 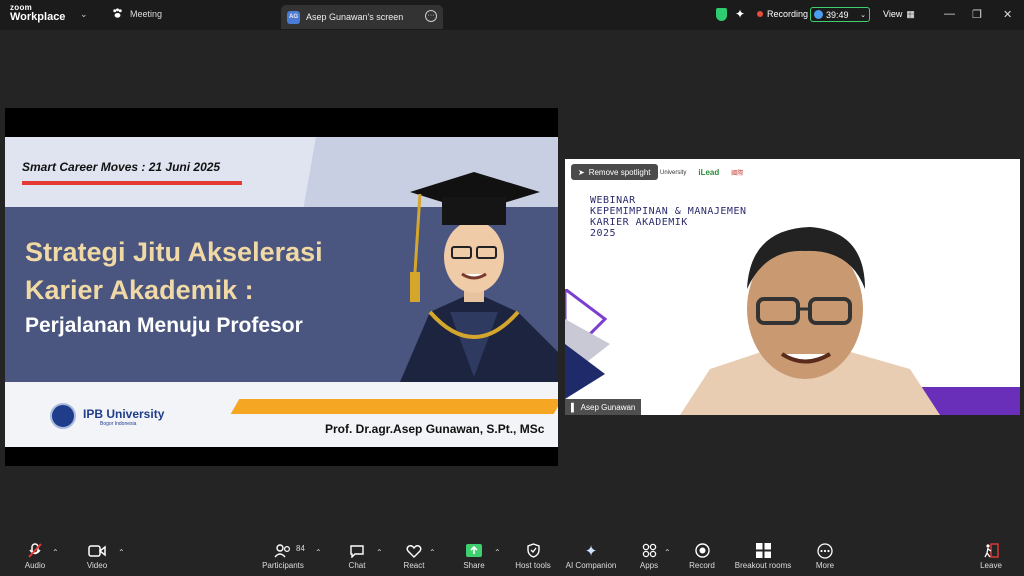 What do you see at coordinates (283, 565) in the screenshot?
I see `participants-label: Participants` at bounding box center [283, 565].